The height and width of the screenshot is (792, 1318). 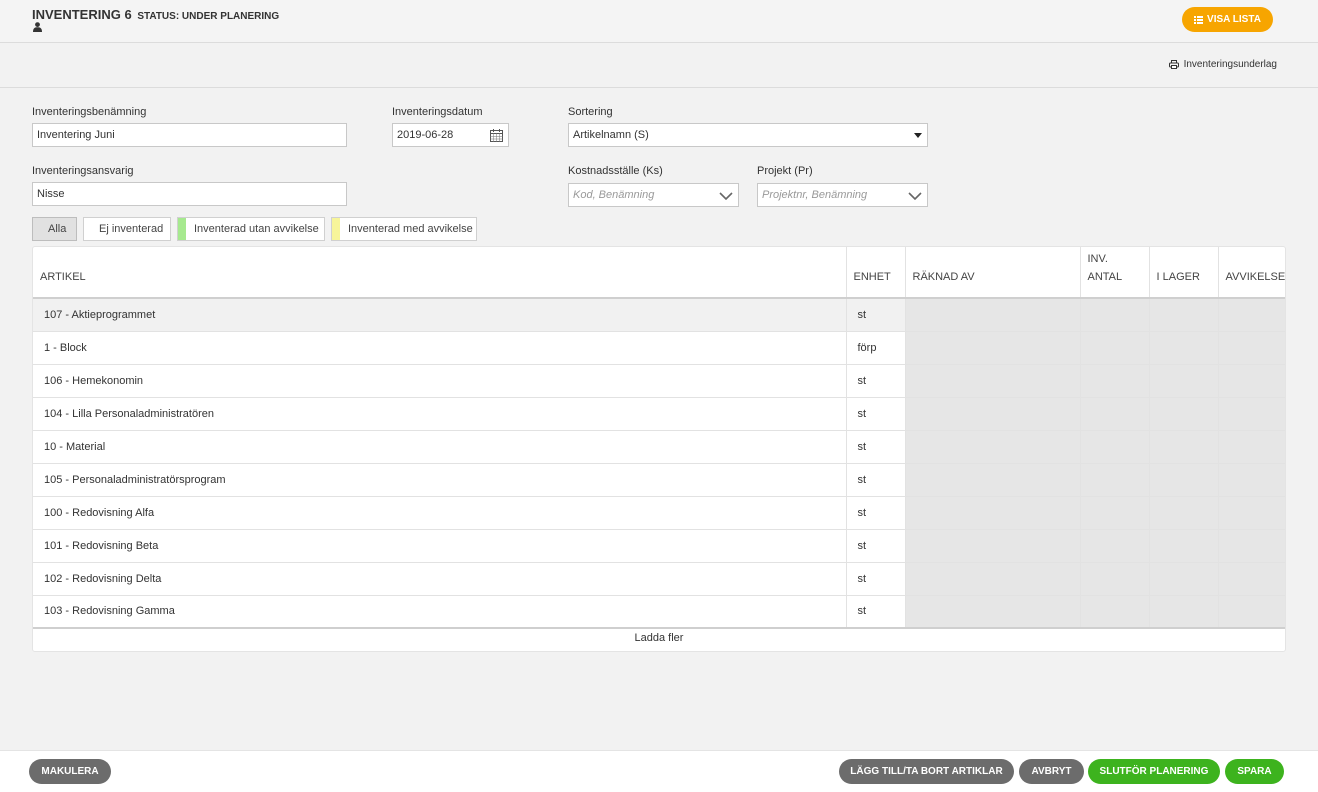 What do you see at coordinates (189, 135) in the screenshot?
I see `name-input: Inventering Juni` at bounding box center [189, 135].